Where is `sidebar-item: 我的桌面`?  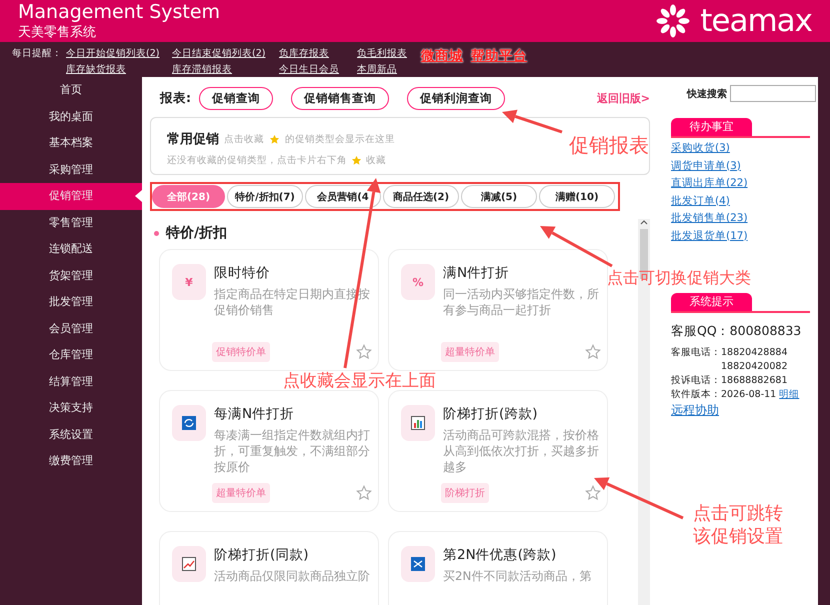 sidebar-item: 我的桌面 is located at coordinates (71, 117).